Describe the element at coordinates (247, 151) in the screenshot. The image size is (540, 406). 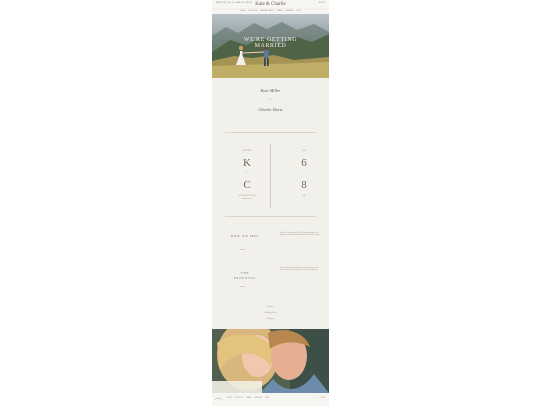
I see `month-label: SEPTEMBER` at that location.